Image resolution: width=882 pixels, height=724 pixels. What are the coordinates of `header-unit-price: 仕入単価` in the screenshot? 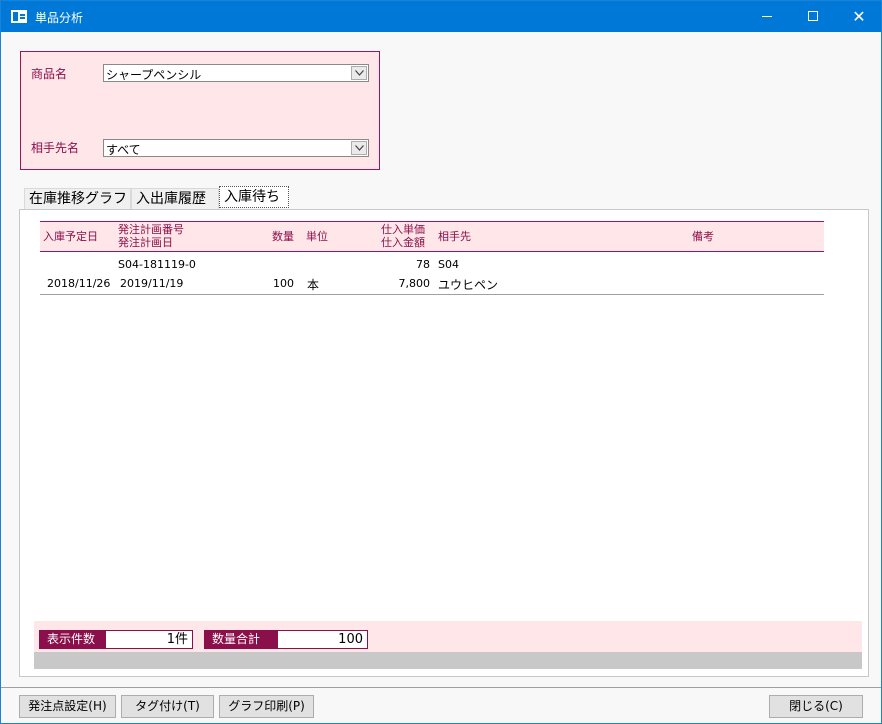 It's located at (403, 230).